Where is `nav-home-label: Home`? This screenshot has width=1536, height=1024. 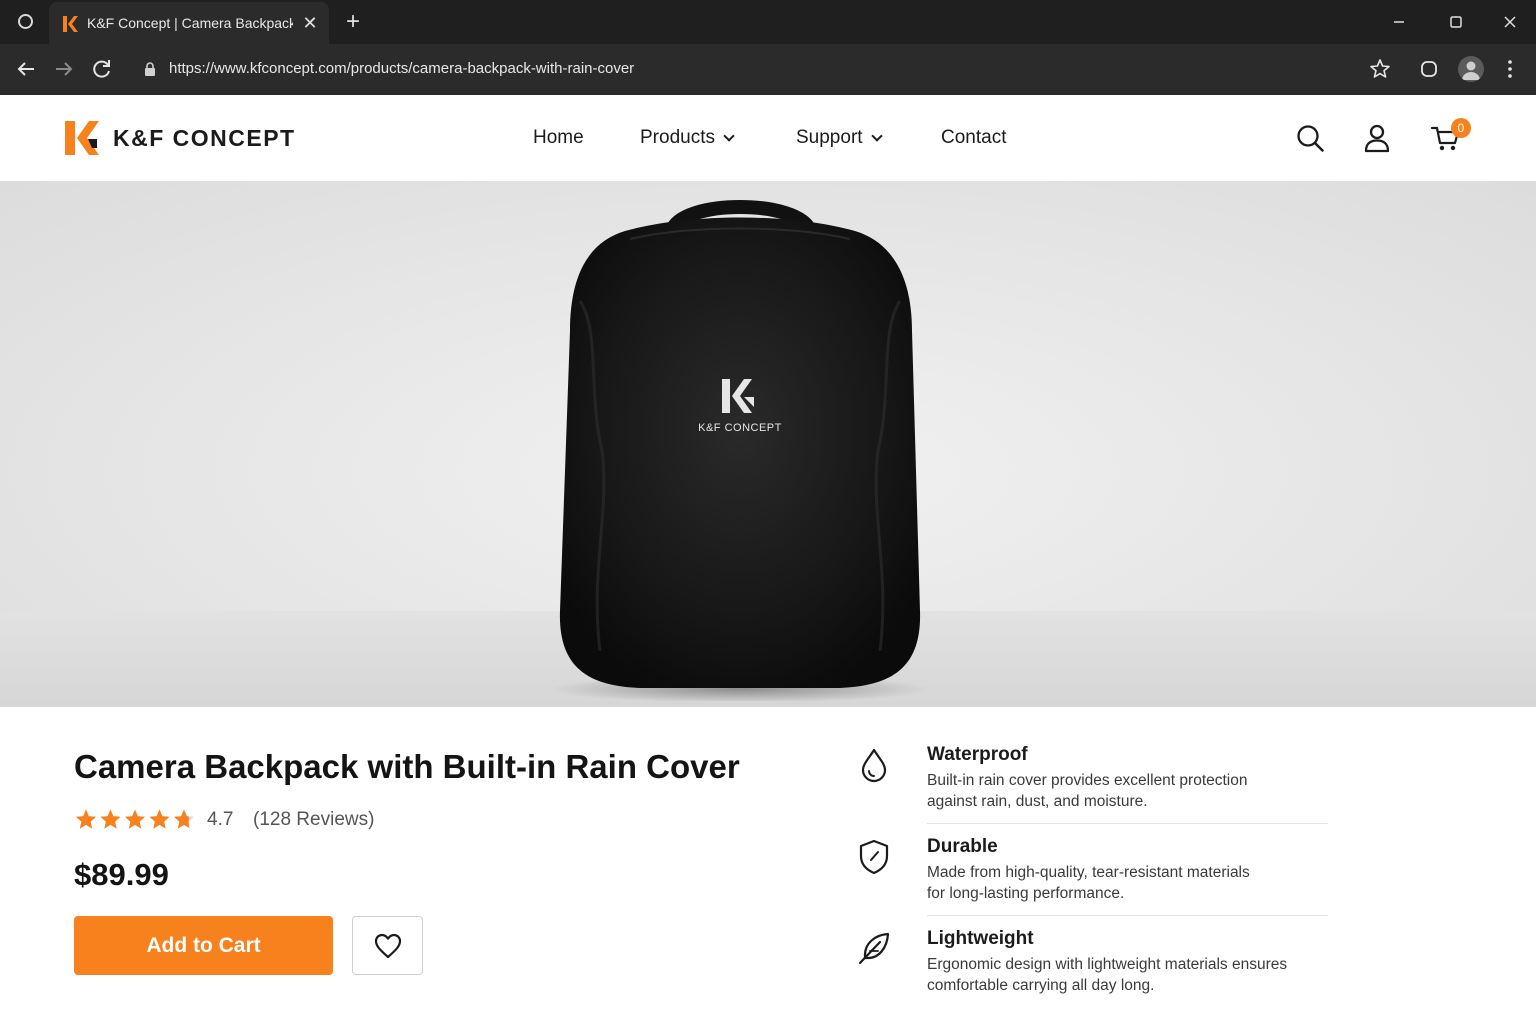 nav-home-label: Home is located at coordinates (558, 137).